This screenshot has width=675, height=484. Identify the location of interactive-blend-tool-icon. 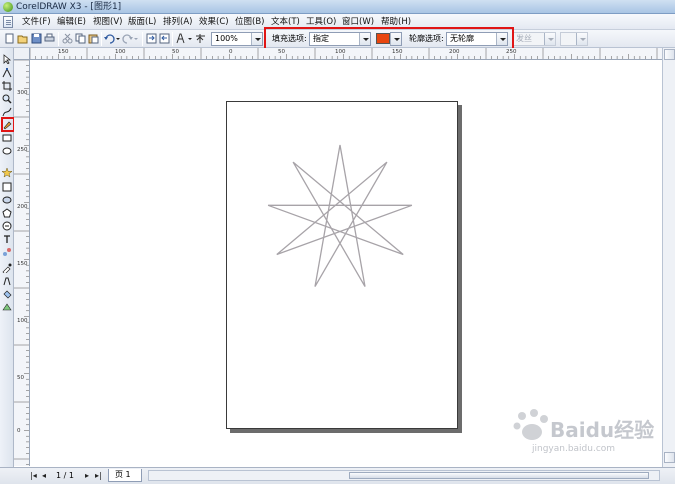
(7, 252).